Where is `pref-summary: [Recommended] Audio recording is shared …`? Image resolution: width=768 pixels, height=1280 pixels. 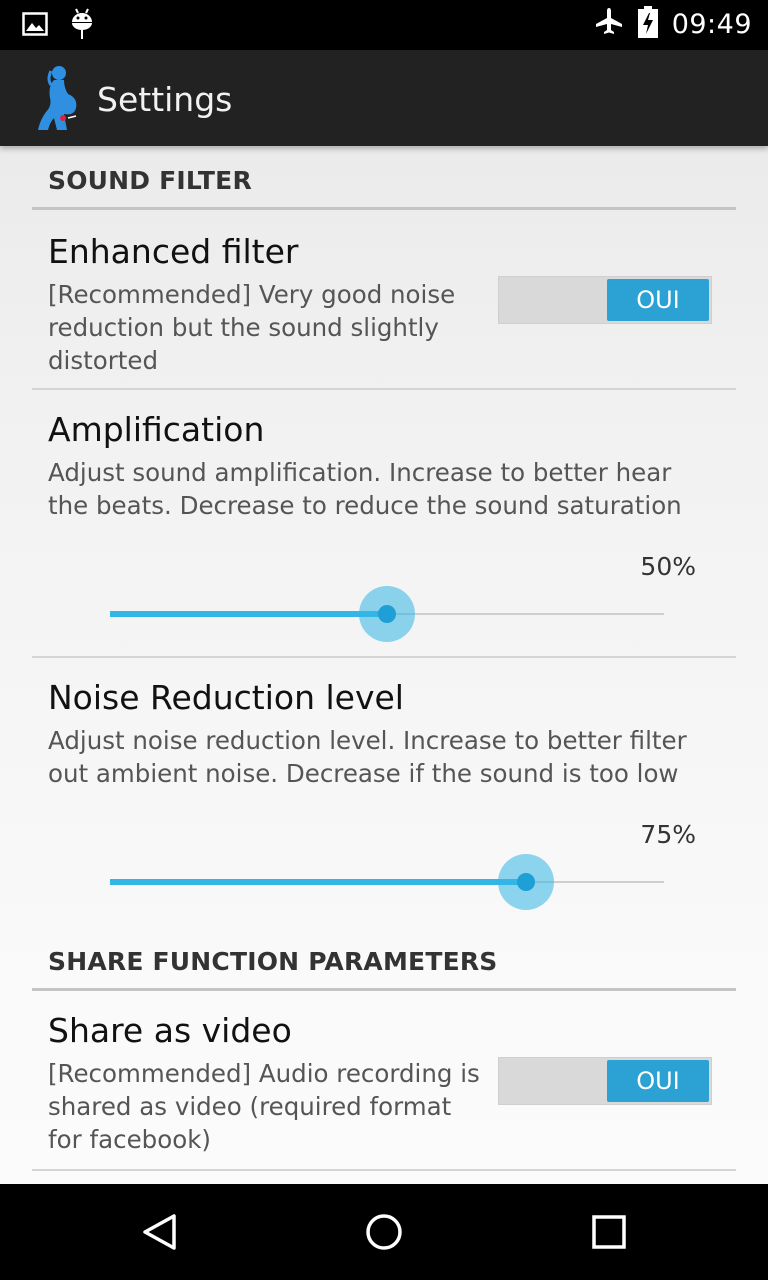 pref-summary: [Recommended] Audio recording is shared … is located at coordinates (264, 1106).